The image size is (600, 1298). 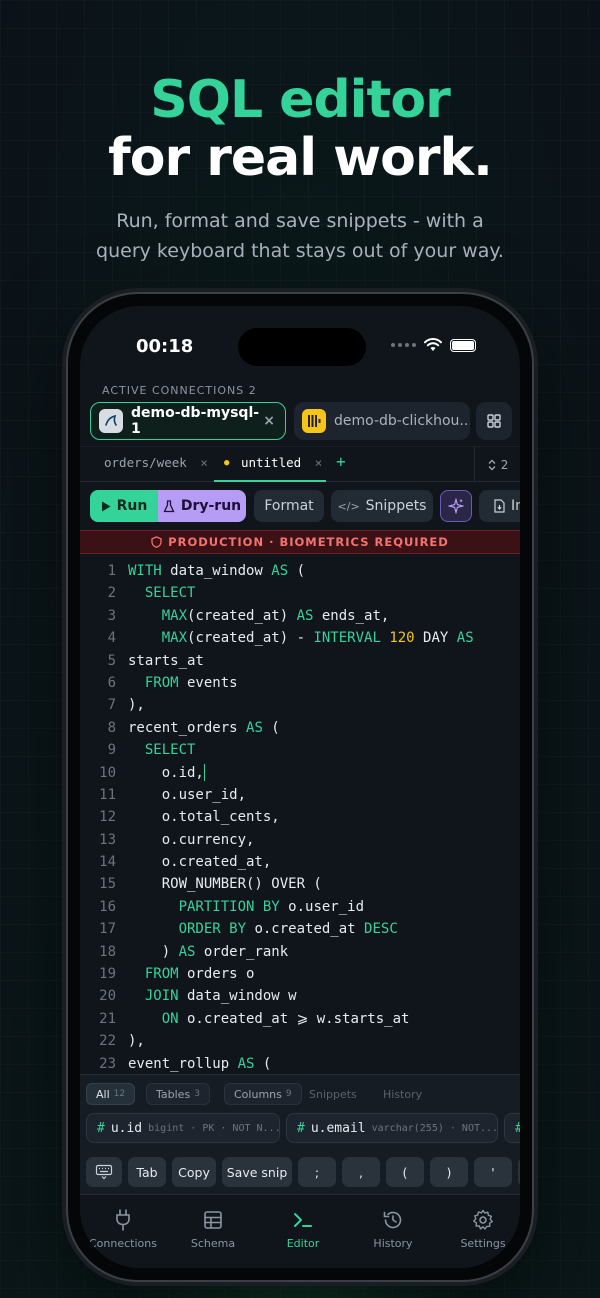 I want to click on nav-label: History, so click(x=393, y=1243).